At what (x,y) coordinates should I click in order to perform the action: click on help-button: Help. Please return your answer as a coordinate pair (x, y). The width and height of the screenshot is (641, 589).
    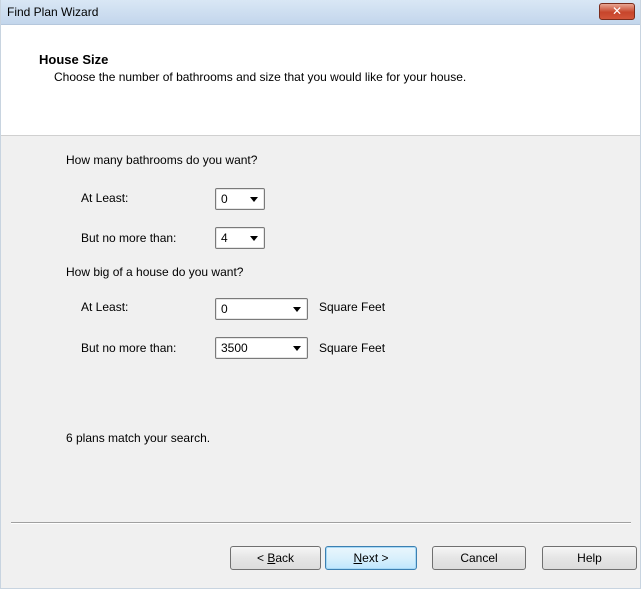
    Looking at the image, I should click on (589, 558).